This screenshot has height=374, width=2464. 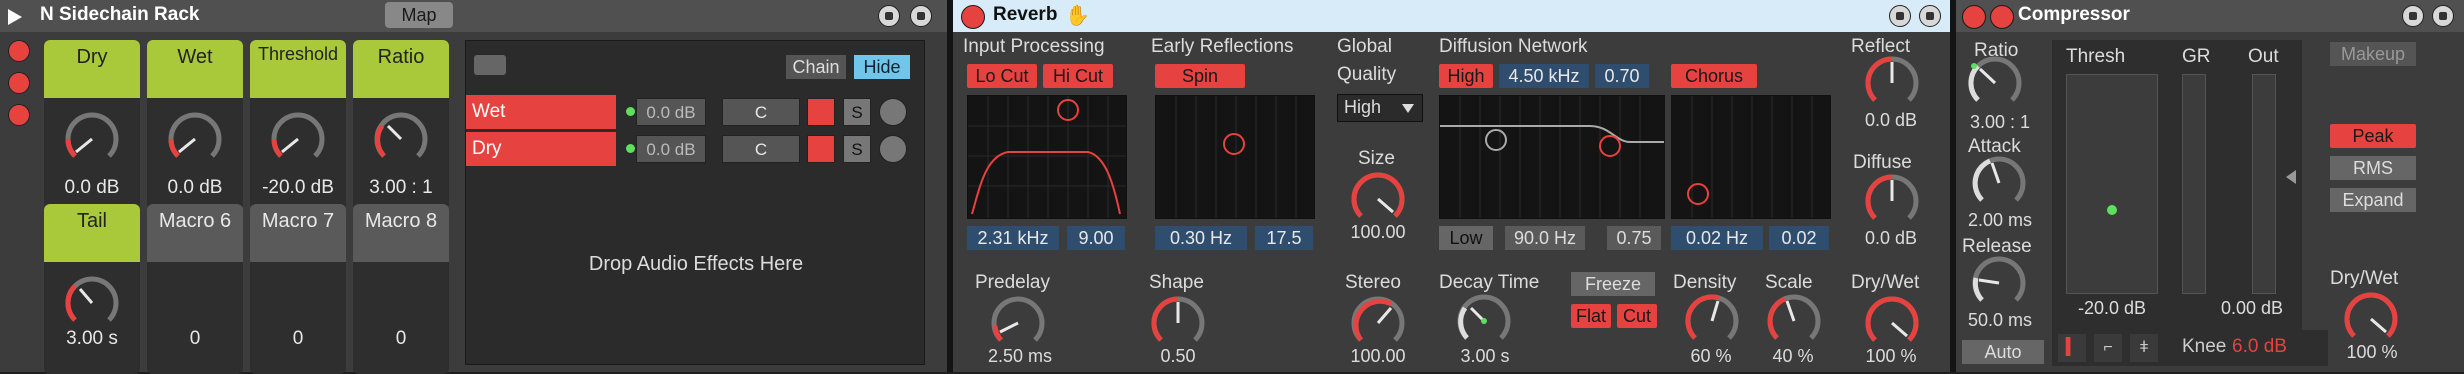 I want to click on flat-button: Flat, so click(x=1591, y=316).